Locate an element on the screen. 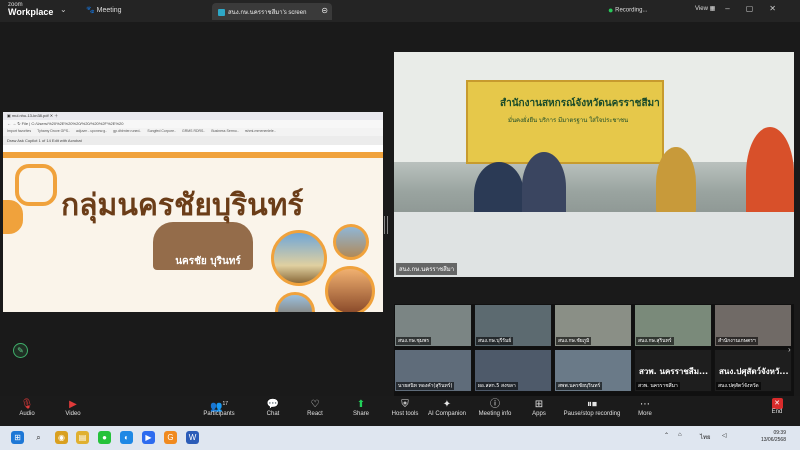 This screenshot has width=800, height=450. bookmark-item: Import favorites is located at coordinates (19, 131).